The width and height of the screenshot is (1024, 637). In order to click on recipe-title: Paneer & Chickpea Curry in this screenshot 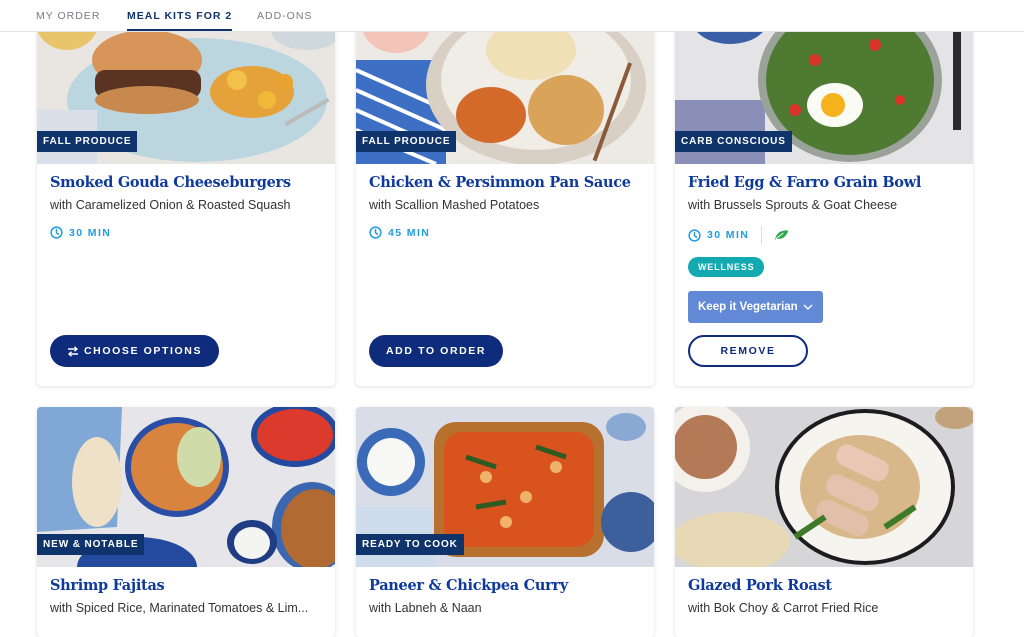, I will do `click(468, 585)`.